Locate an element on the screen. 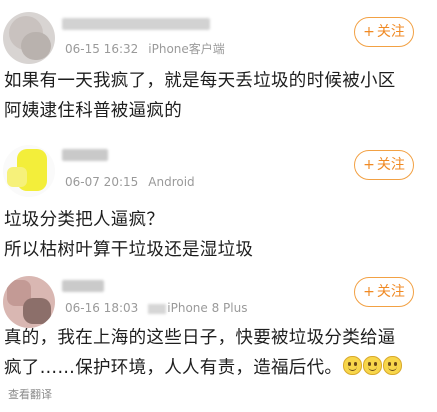 Image resolution: width=437 pixels, height=412 pixels. post-time: 06-16 18:03 is located at coordinates (102, 308).